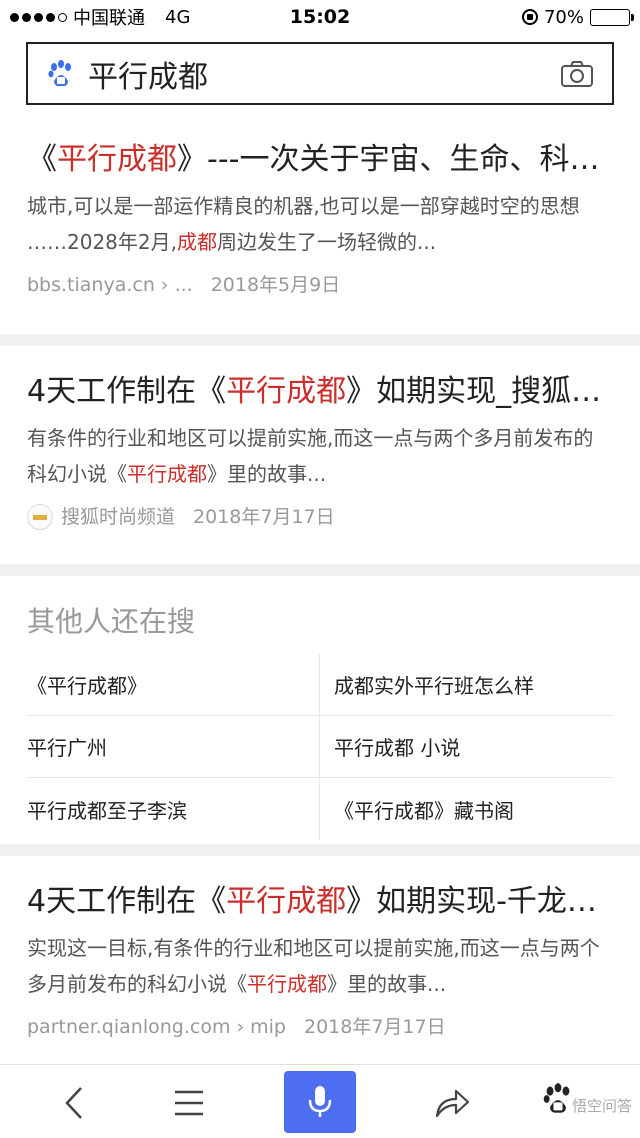 The height and width of the screenshot is (1138, 640). I want to click on result-source: partner.qianlong.com › mip, so click(156, 1027).